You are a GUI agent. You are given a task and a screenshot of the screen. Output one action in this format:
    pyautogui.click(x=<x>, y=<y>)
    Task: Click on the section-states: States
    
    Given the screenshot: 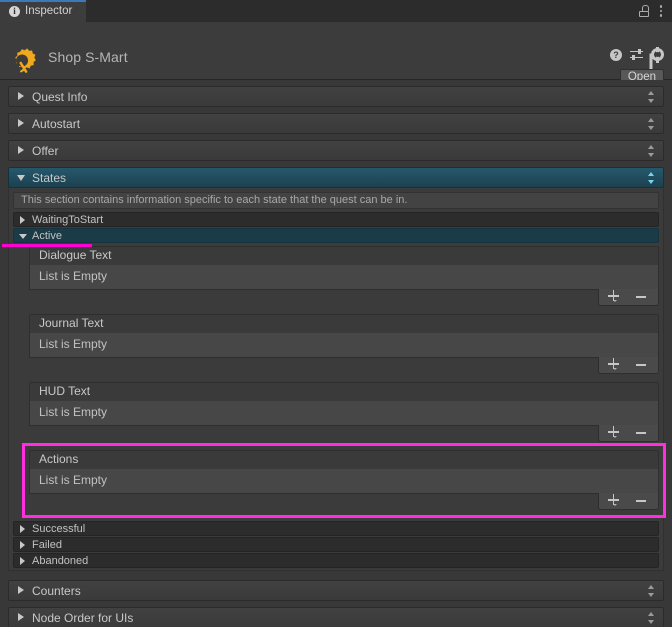 What is the action you would take?
    pyautogui.click(x=336, y=177)
    